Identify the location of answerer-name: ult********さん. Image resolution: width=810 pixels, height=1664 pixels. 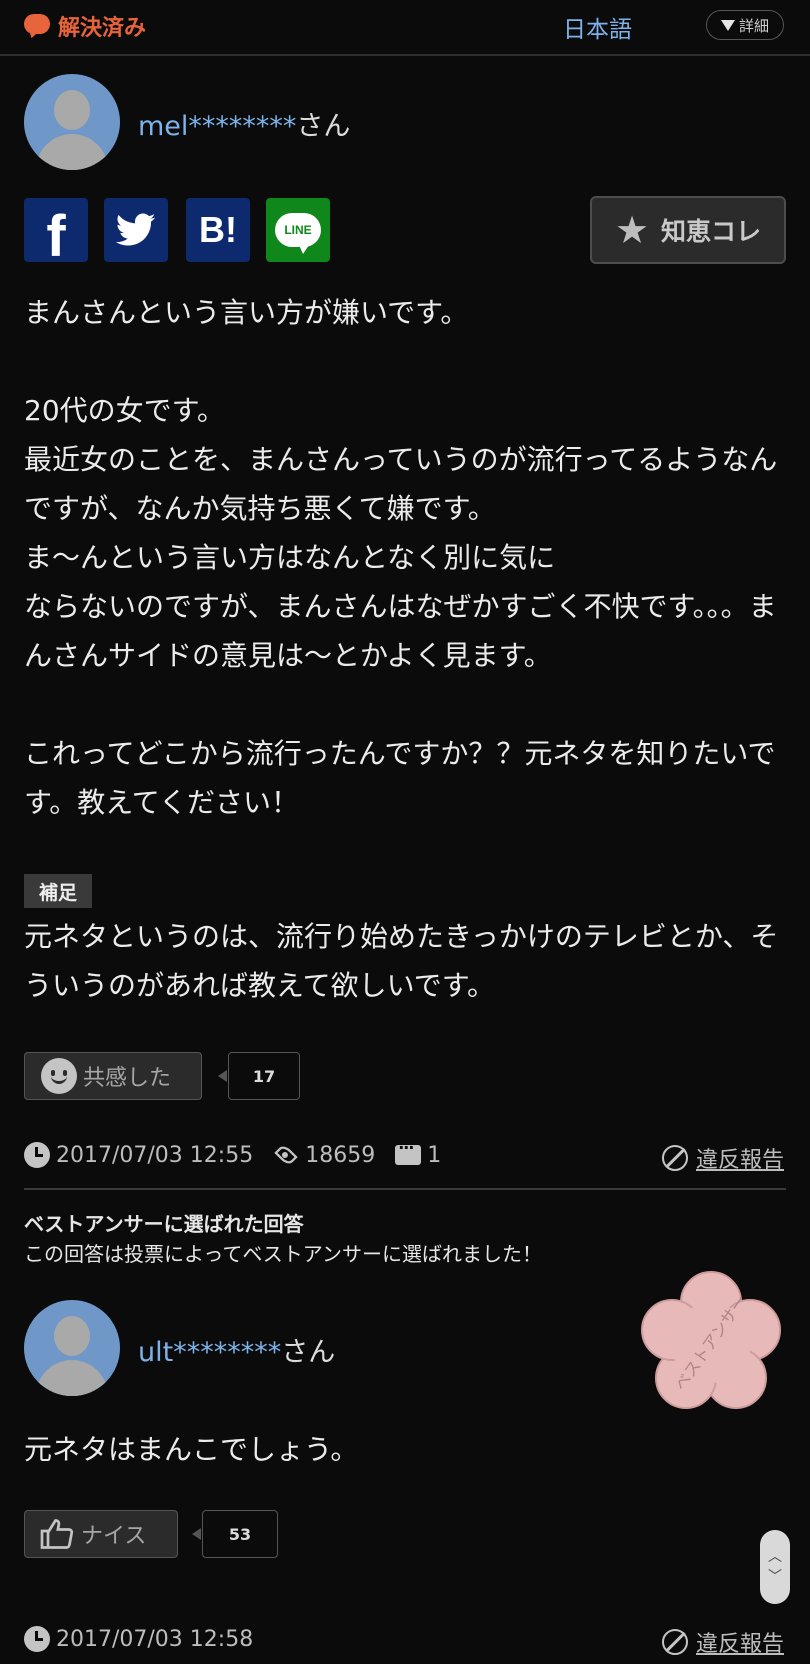
(236, 1349).